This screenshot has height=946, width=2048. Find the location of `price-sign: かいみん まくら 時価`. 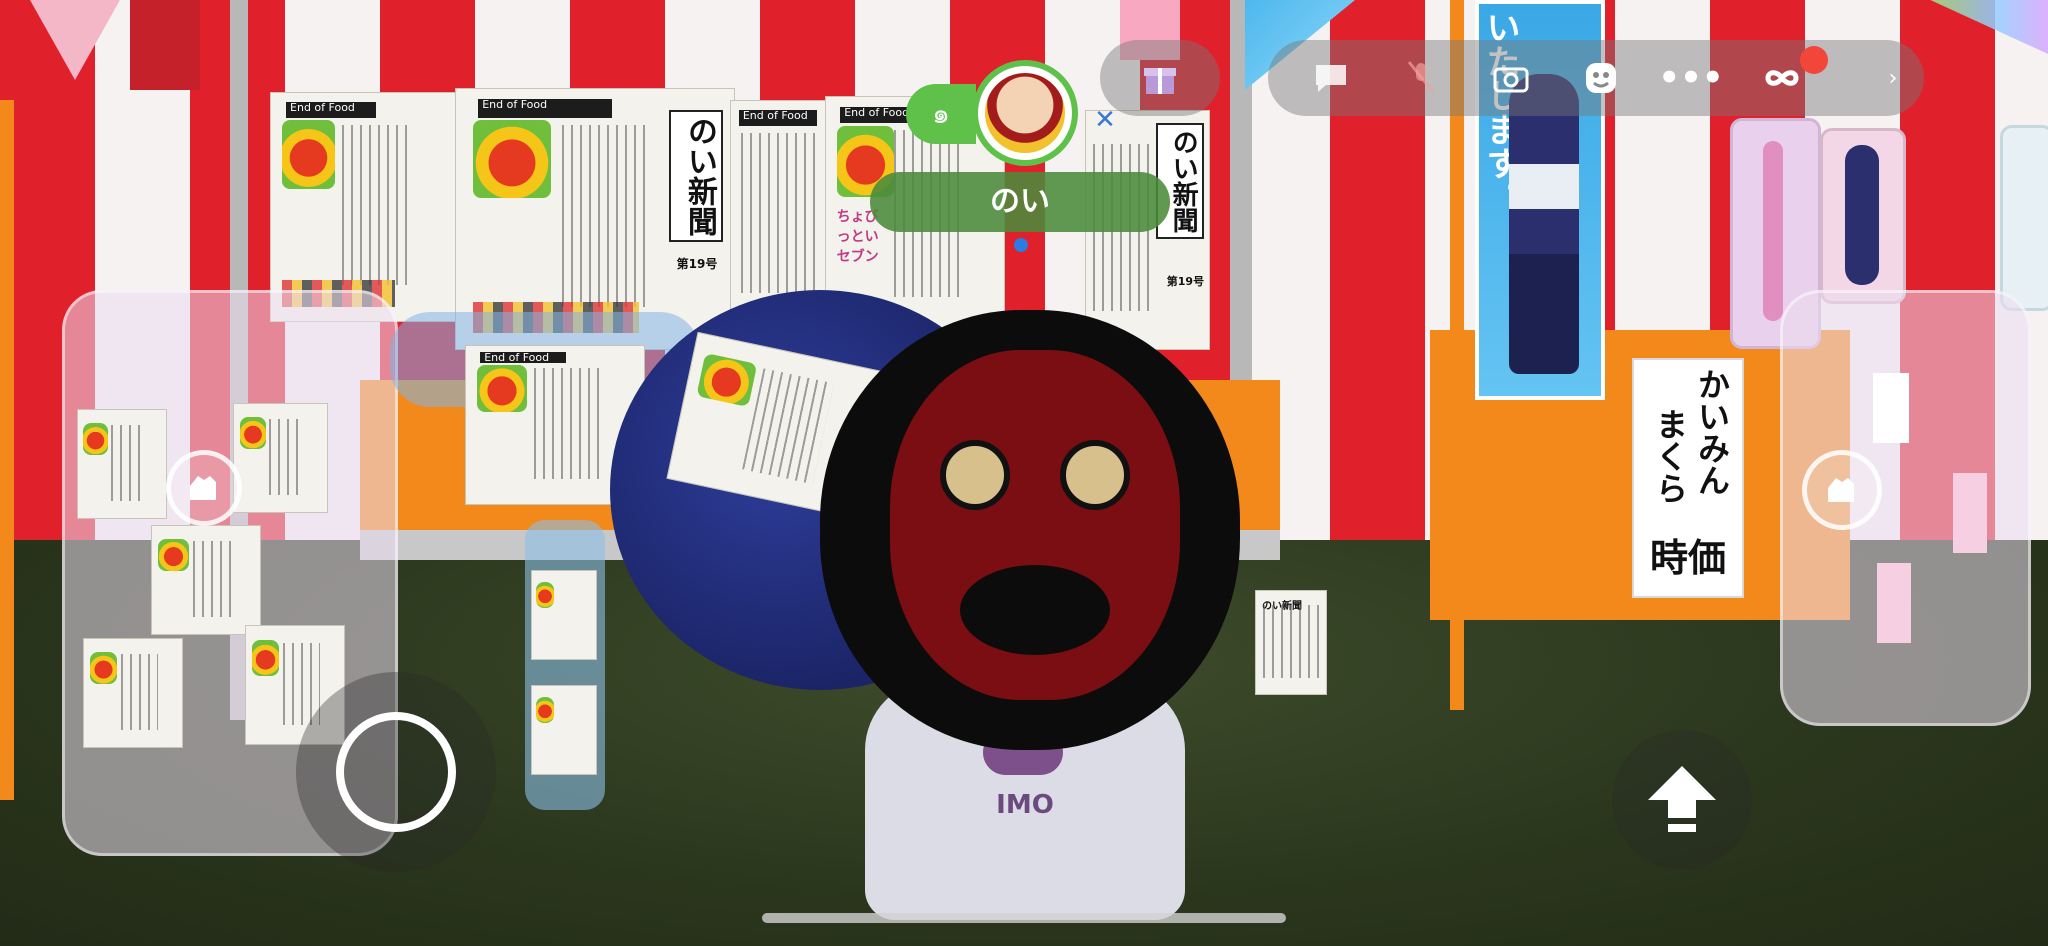

price-sign: かいみん まくら 時価 is located at coordinates (1688, 478).